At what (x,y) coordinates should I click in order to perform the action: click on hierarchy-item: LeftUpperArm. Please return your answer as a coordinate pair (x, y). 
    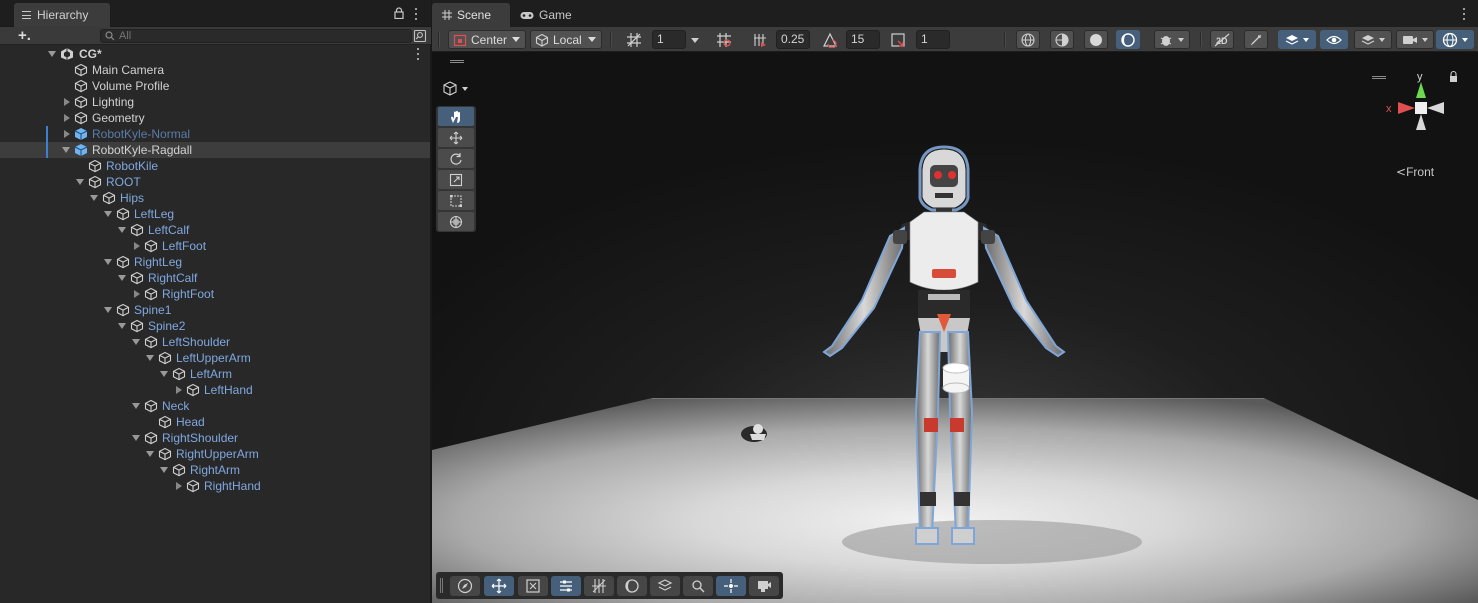
    Looking at the image, I should click on (215, 358).